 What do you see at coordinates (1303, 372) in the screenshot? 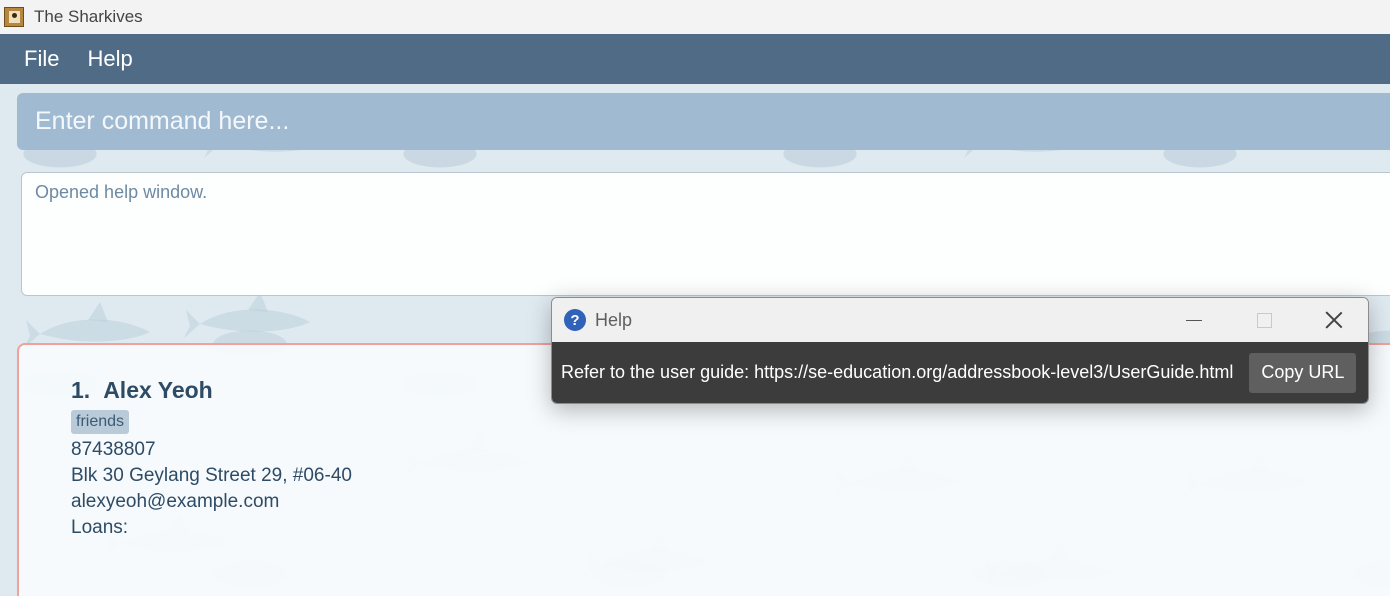
I see `copy-url-button: Copy URL` at bounding box center [1303, 372].